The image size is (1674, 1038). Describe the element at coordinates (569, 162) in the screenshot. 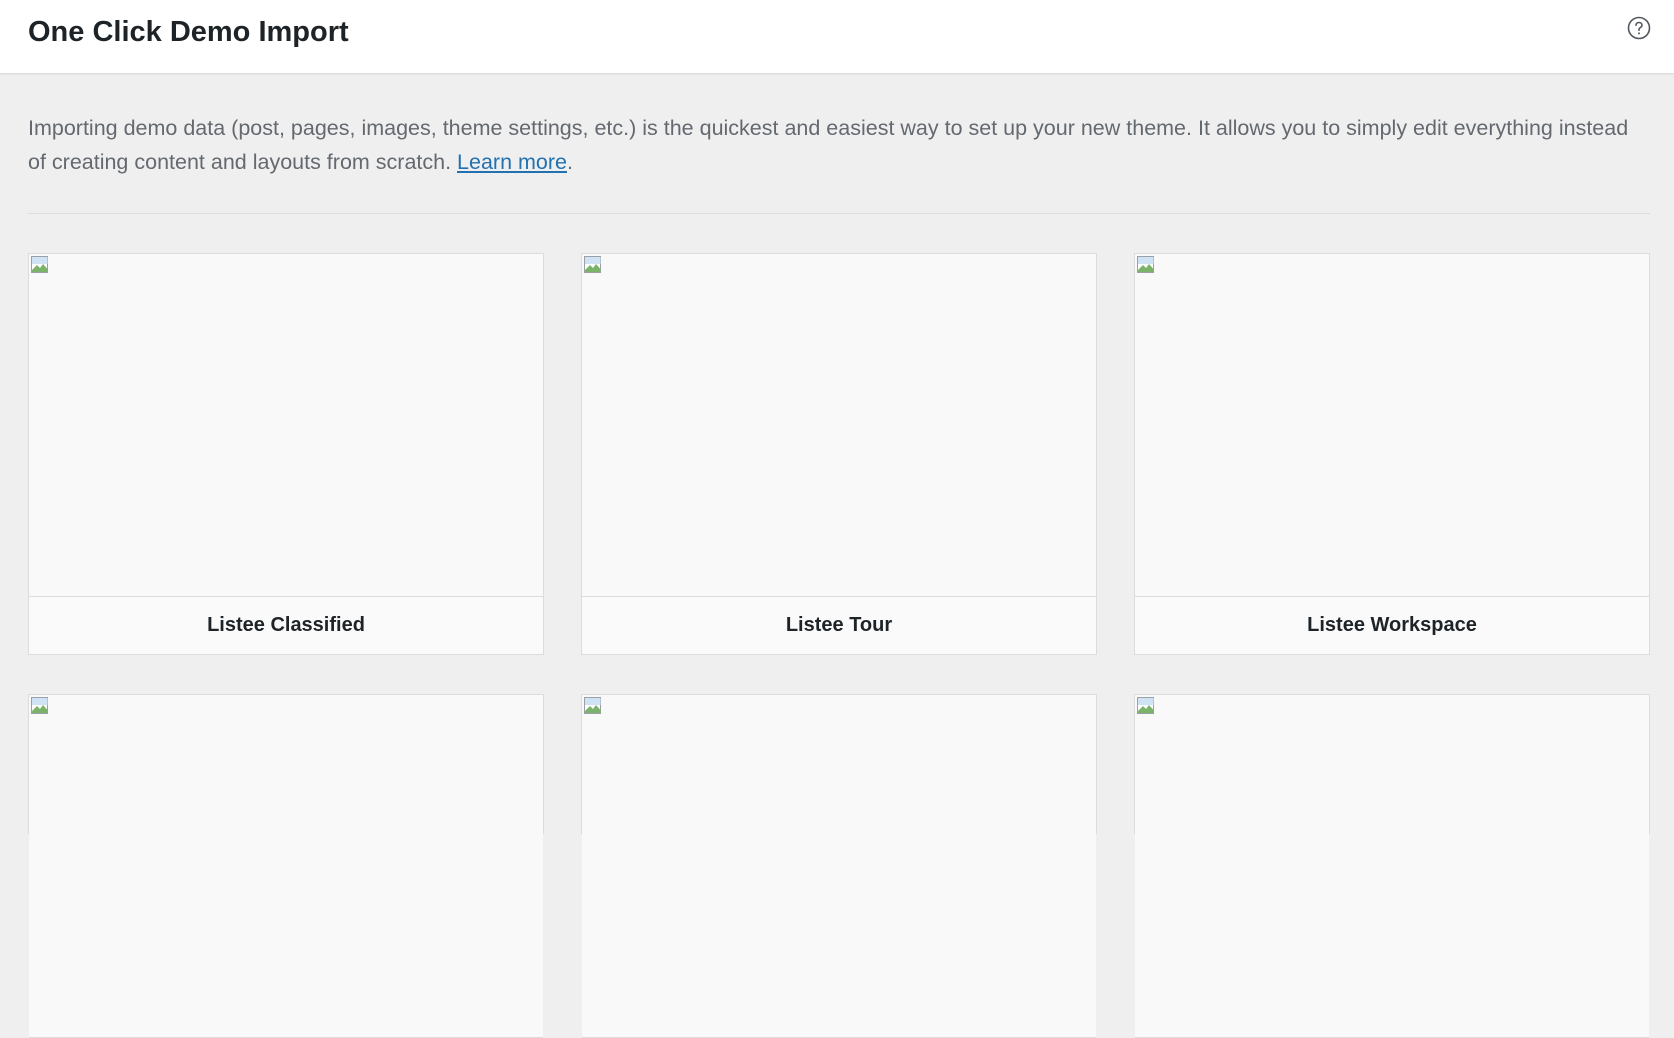

I see `intro-trailing: .` at that location.